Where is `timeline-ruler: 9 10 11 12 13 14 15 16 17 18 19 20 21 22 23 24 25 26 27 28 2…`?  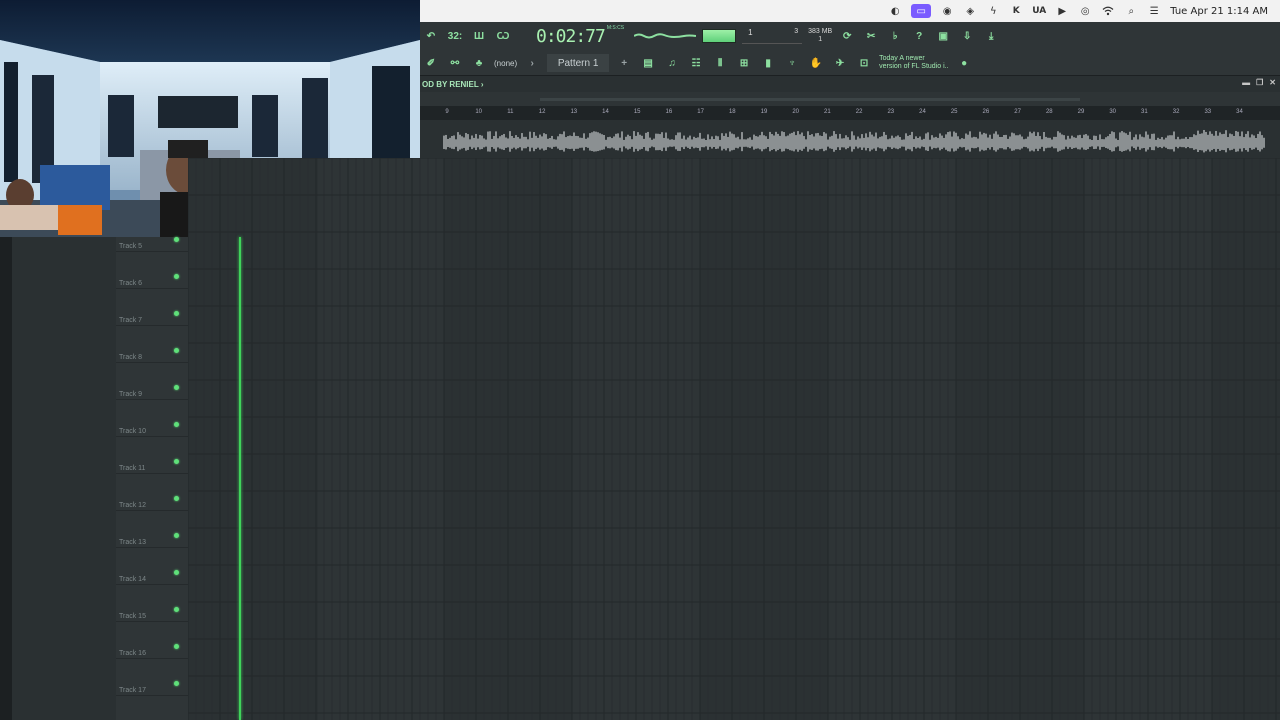
timeline-ruler: 9 10 11 12 13 14 15 16 17 18 19 20 21 22 23 24 25 26 27 28 2… is located at coordinates (850, 113).